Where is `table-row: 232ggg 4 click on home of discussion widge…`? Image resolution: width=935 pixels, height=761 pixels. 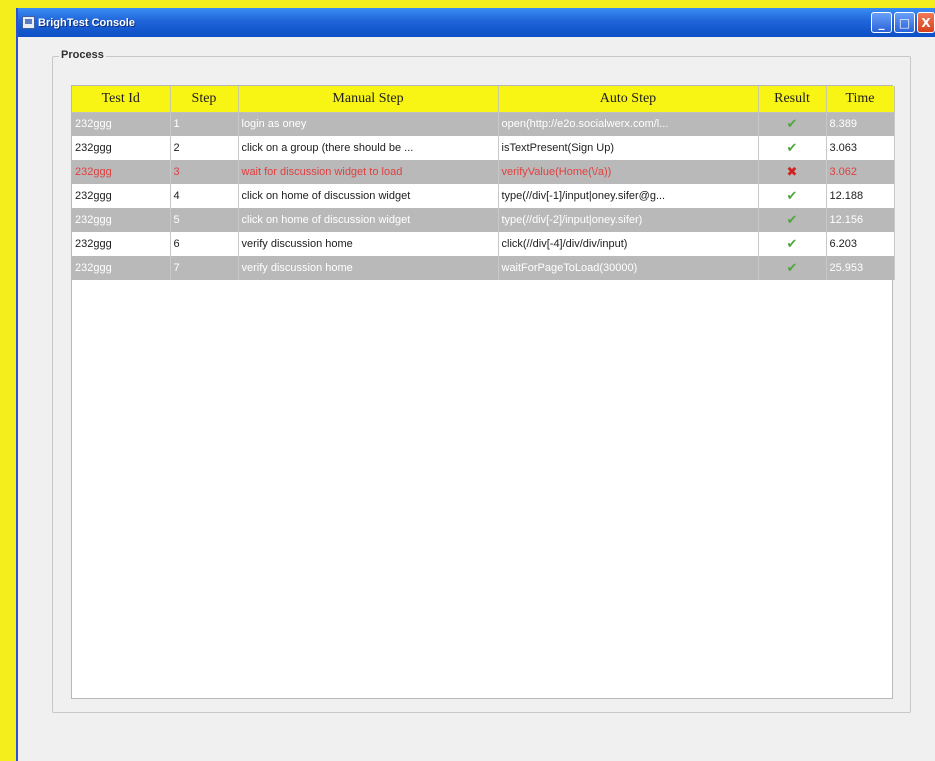 table-row: 232ggg 4 click on home of discussion widge… is located at coordinates (483, 196).